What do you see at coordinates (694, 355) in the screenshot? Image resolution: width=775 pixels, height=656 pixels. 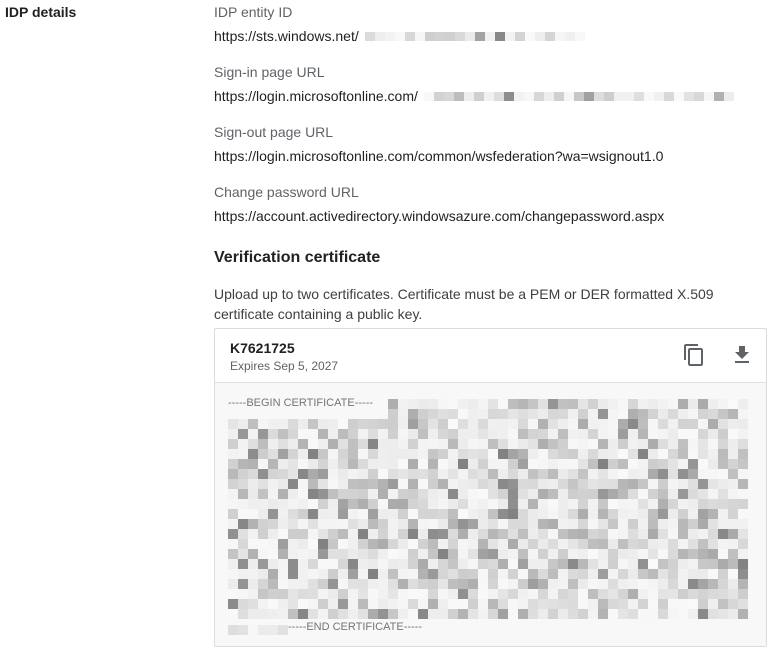 I see `copy-icon` at bounding box center [694, 355].